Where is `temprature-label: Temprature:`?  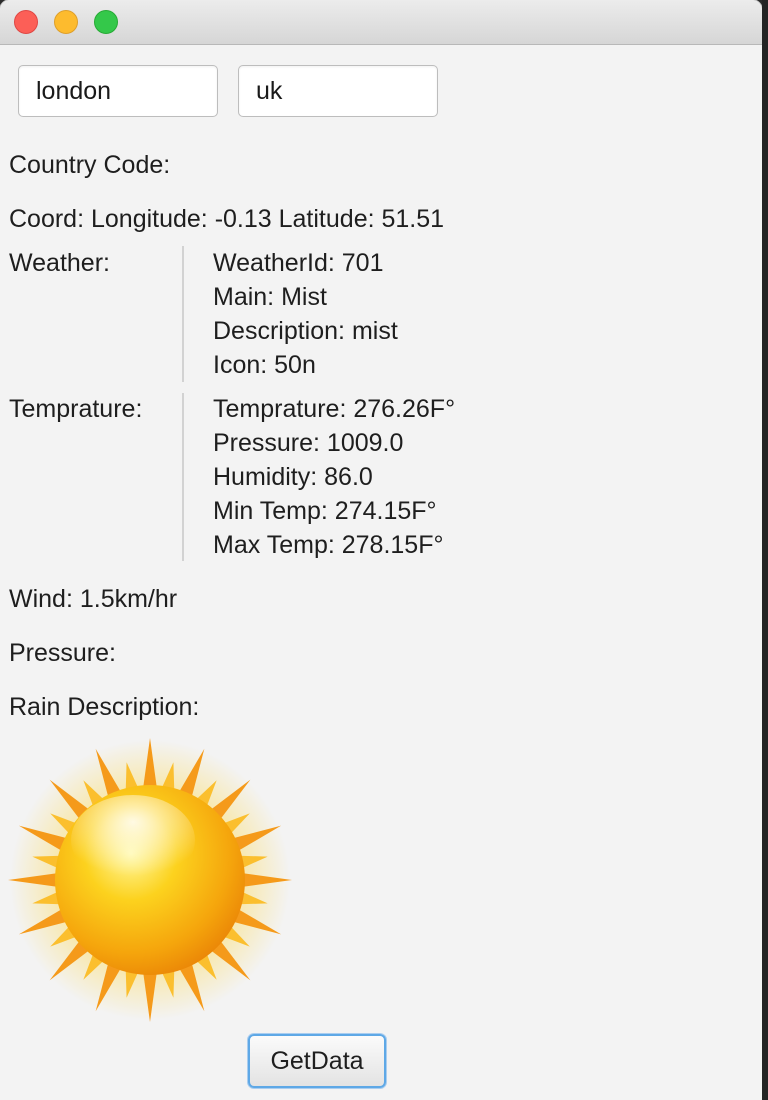
temprature-label: Temprature: is located at coordinates (76, 409).